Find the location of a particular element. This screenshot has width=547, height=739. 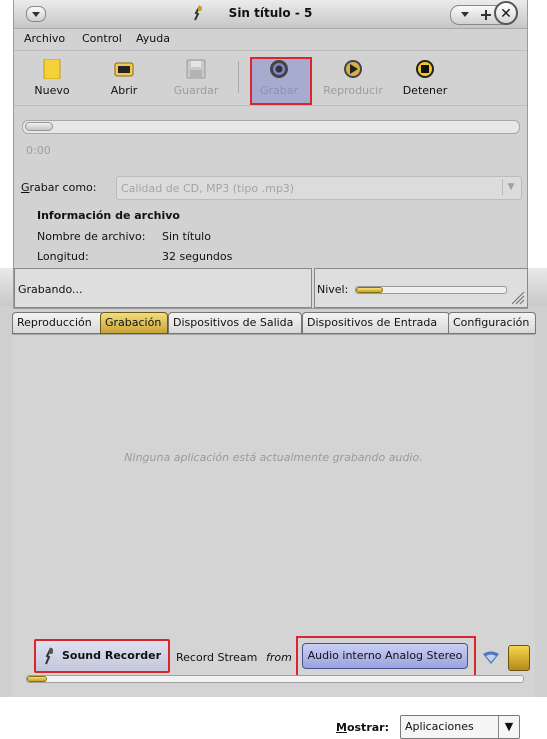

tab-grabacion: Grabación is located at coordinates (134, 323).